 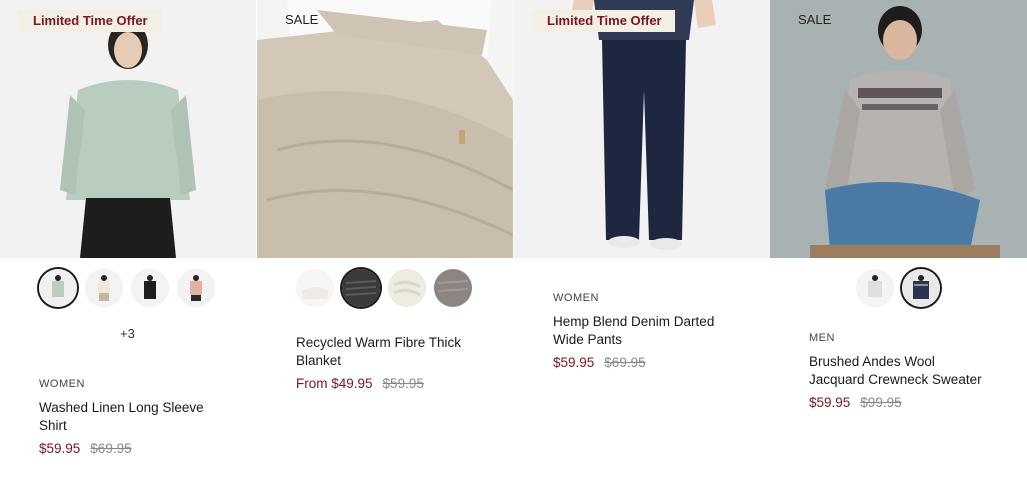 I want to click on product-name-line-2: Wide Pants, so click(x=648, y=340).